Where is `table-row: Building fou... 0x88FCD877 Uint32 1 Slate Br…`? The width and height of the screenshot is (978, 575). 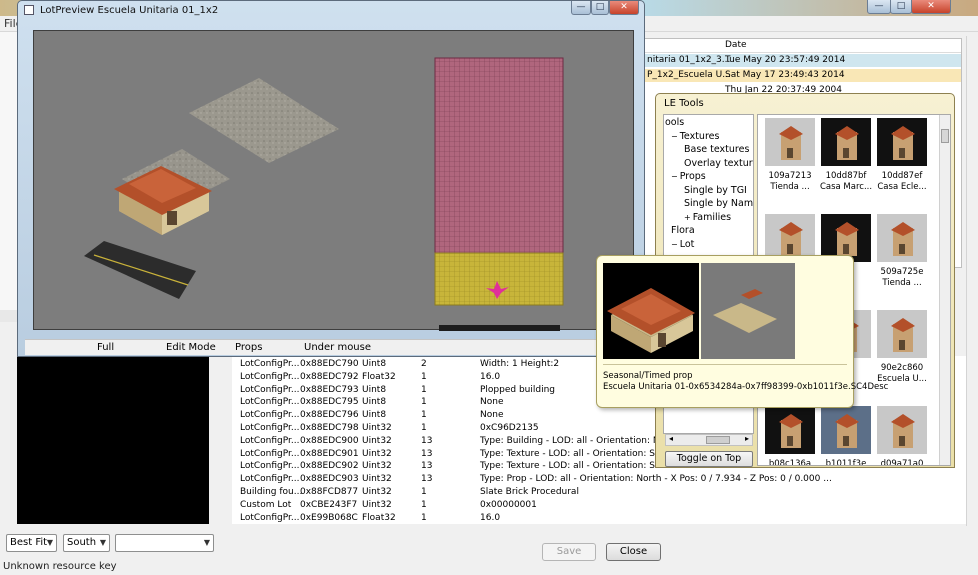 table-row: Building fou... 0x88FCD877 Uint32 1 Slate Br… is located at coordinates (599, 493).